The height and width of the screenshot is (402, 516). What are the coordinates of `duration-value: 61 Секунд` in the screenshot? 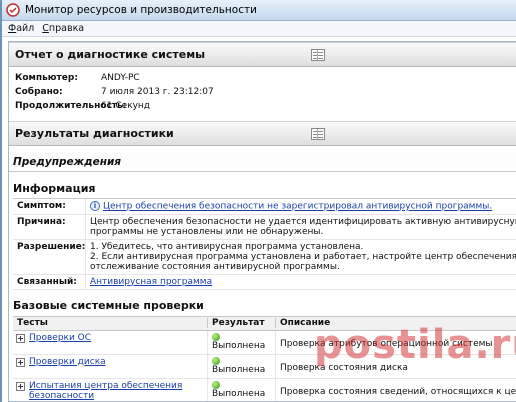 It's located at (126, 106).